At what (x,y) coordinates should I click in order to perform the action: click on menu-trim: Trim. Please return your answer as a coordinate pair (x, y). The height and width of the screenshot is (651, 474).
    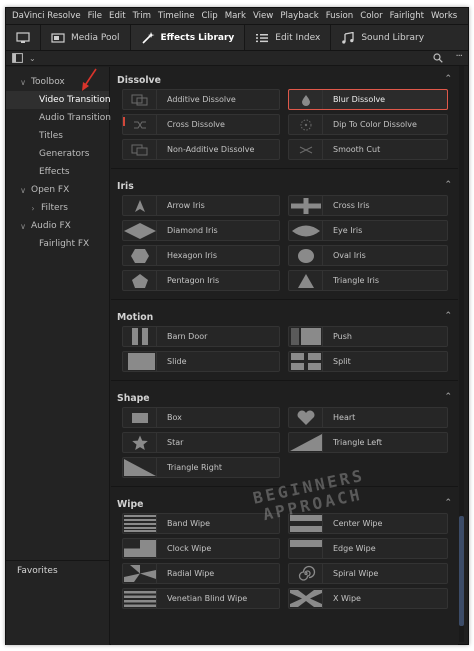
    Looking at the image, I should click on (142, 16).